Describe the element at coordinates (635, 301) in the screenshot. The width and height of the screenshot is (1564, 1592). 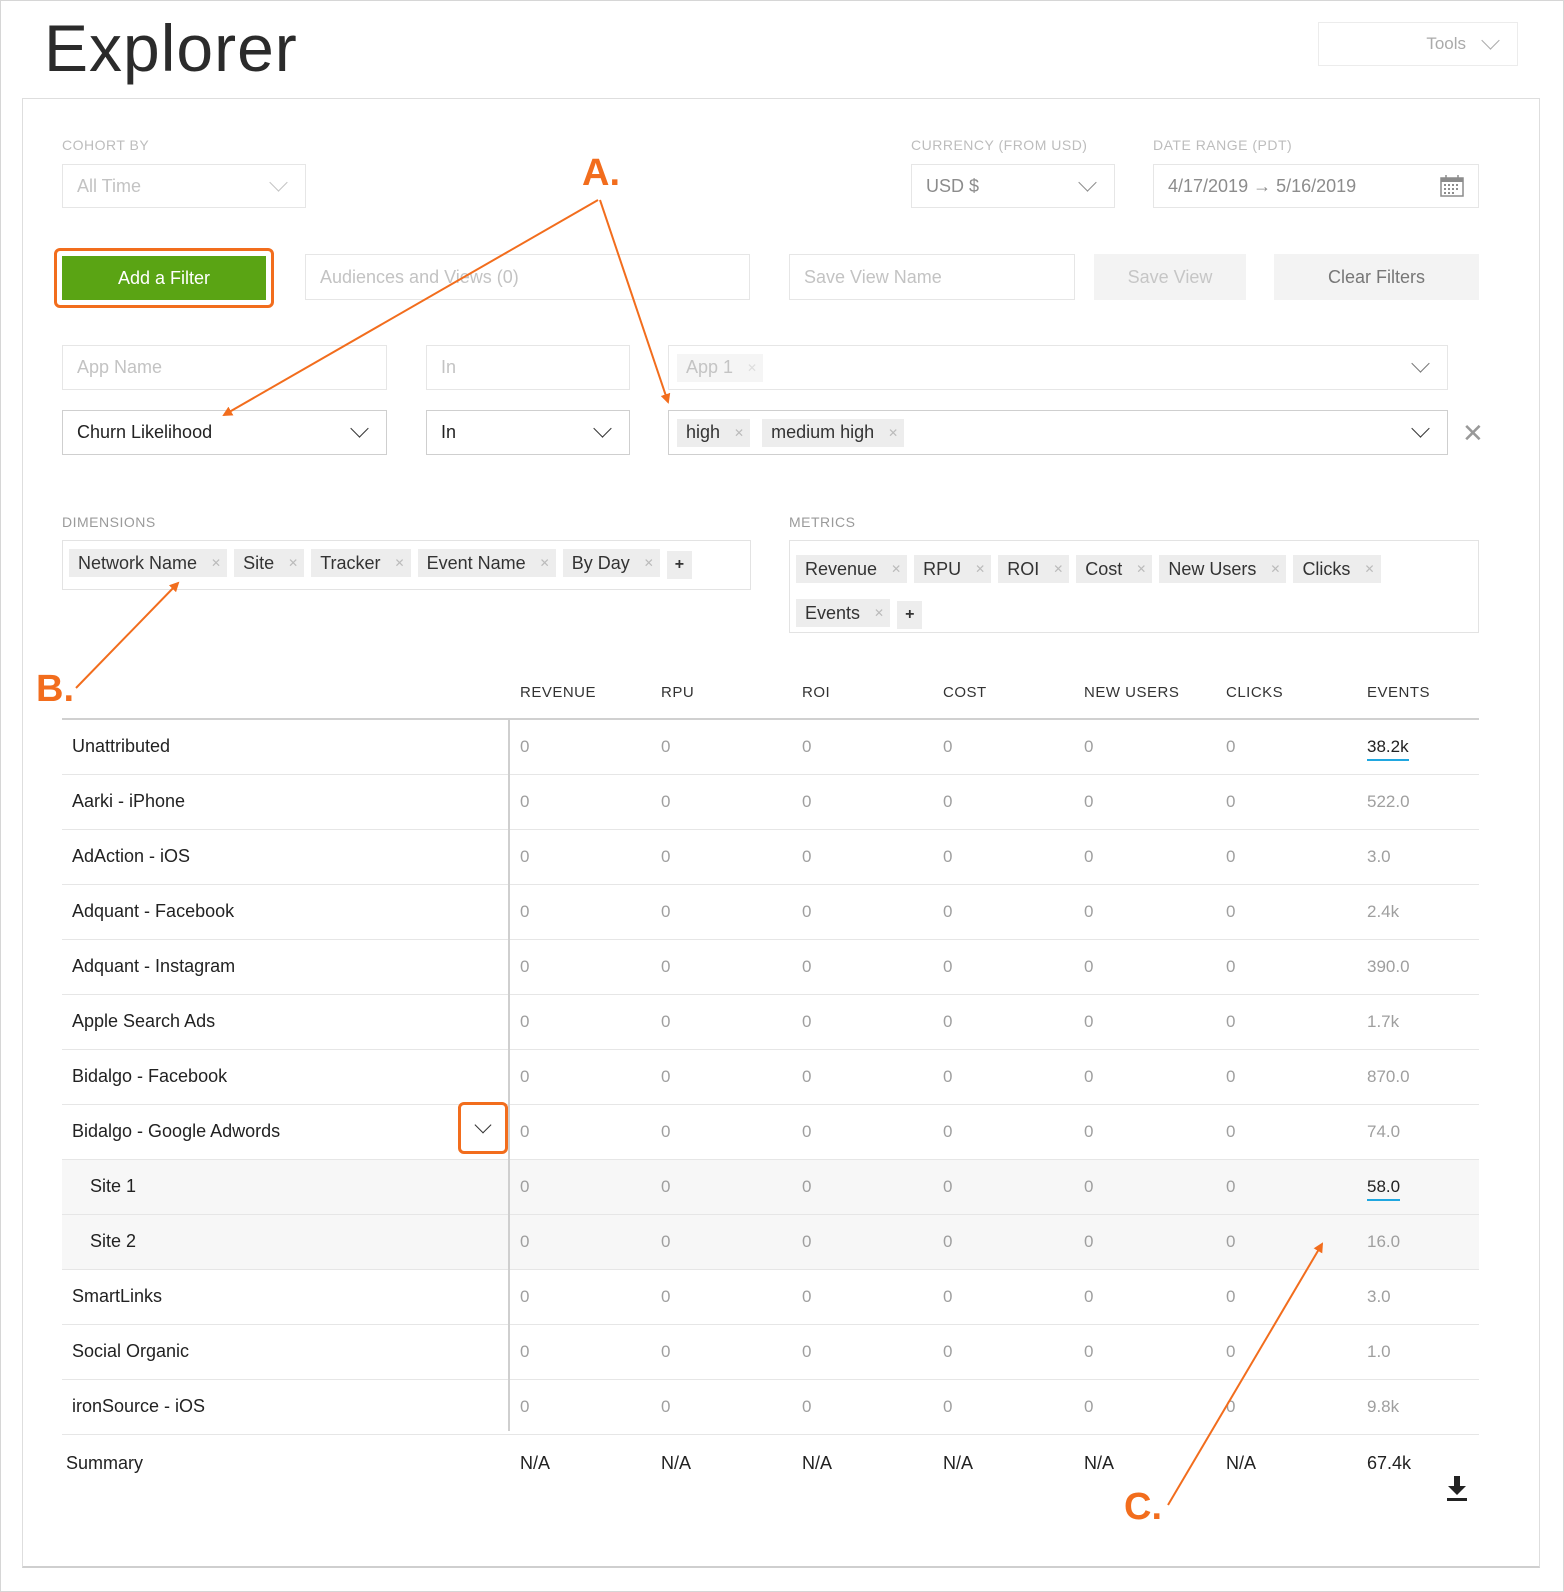
I see `annotation-arrow-a-right` at that location.